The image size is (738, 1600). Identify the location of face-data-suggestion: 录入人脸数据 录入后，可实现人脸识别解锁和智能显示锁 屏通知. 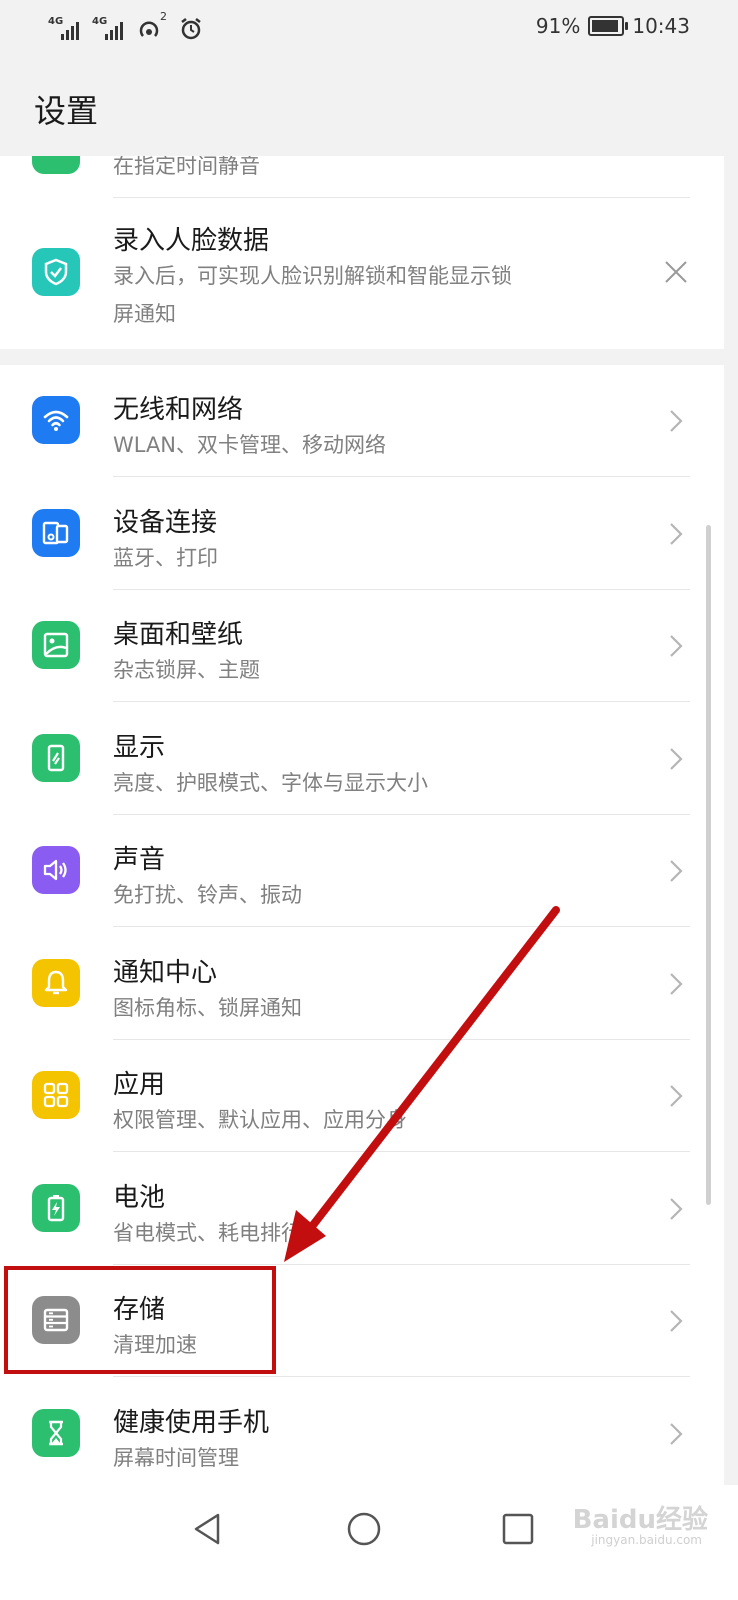
(362, 273).